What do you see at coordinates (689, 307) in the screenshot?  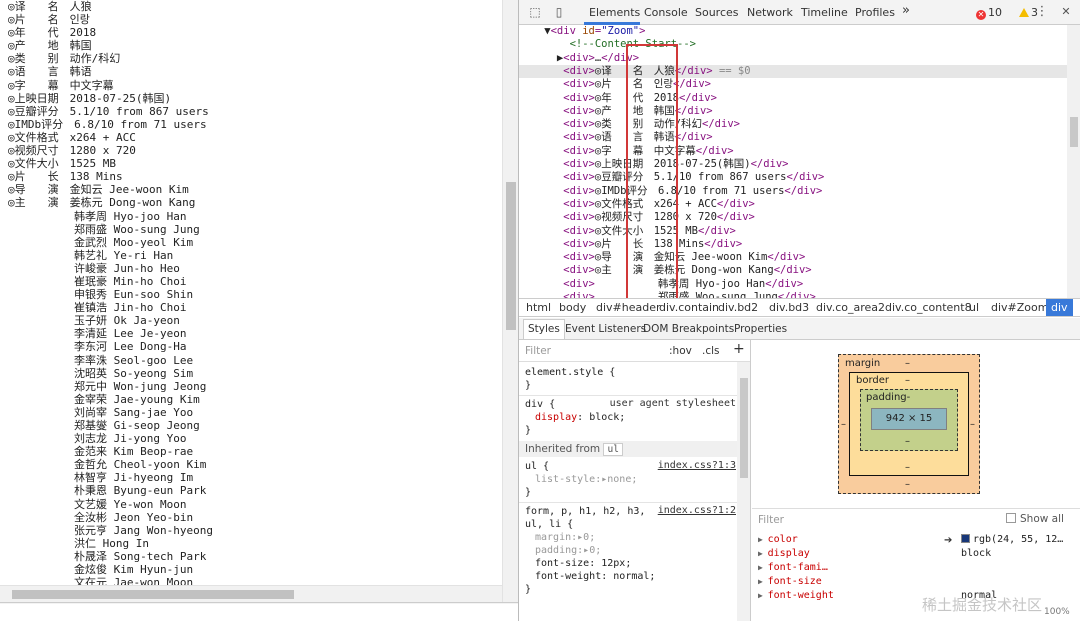 I see `breadcrumb-item: div.contain` at bounding box center [689, 307].